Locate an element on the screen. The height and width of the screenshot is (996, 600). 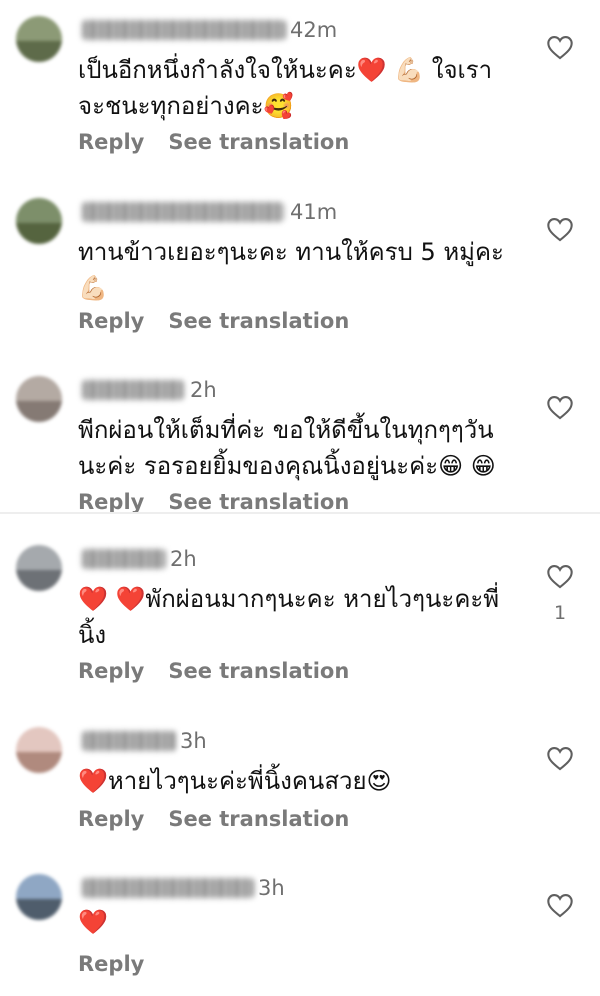
comment-text: ❤️ ❤️พักผ่อนมากๆนะคะ หายไวๆนะคะพี่ นิ้ง is located at coordinates (289, 617).